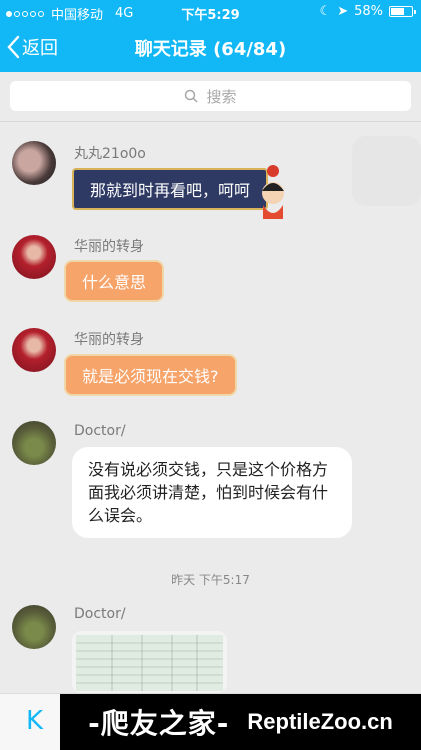  I want to click on message-bubble: 没有说必须交钱，只是这个价格方面我必须讲清楚，怕到时候会有什么误会。, so click(212, 492).